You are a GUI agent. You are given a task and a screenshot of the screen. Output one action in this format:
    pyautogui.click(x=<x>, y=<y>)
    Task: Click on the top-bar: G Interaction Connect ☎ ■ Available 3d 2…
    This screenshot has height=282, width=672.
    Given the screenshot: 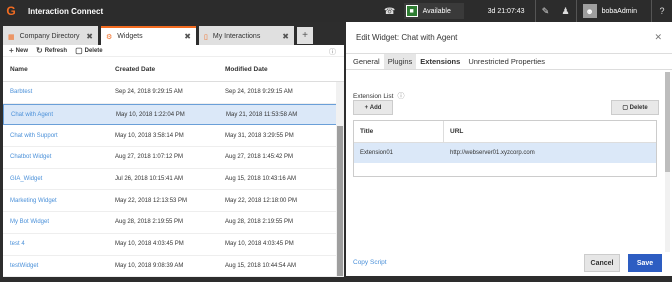 What is the action you would take?
    pyautogui.click(x=336, y=11)
    